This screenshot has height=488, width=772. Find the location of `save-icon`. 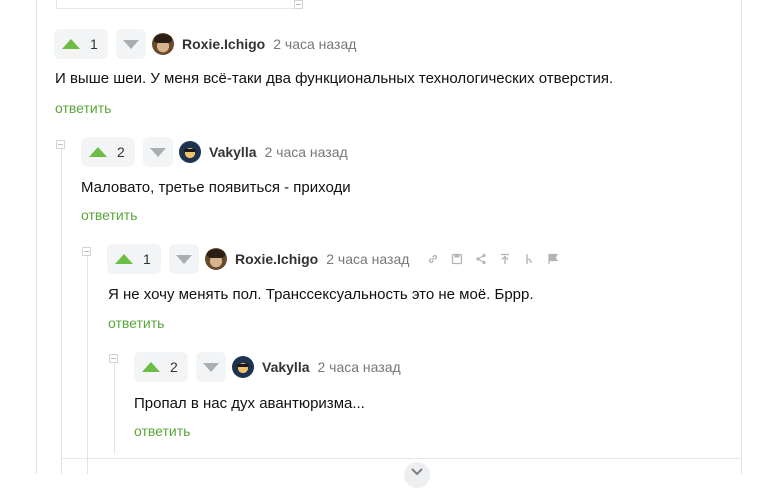

save-icon is located at coordinates (457, 259).